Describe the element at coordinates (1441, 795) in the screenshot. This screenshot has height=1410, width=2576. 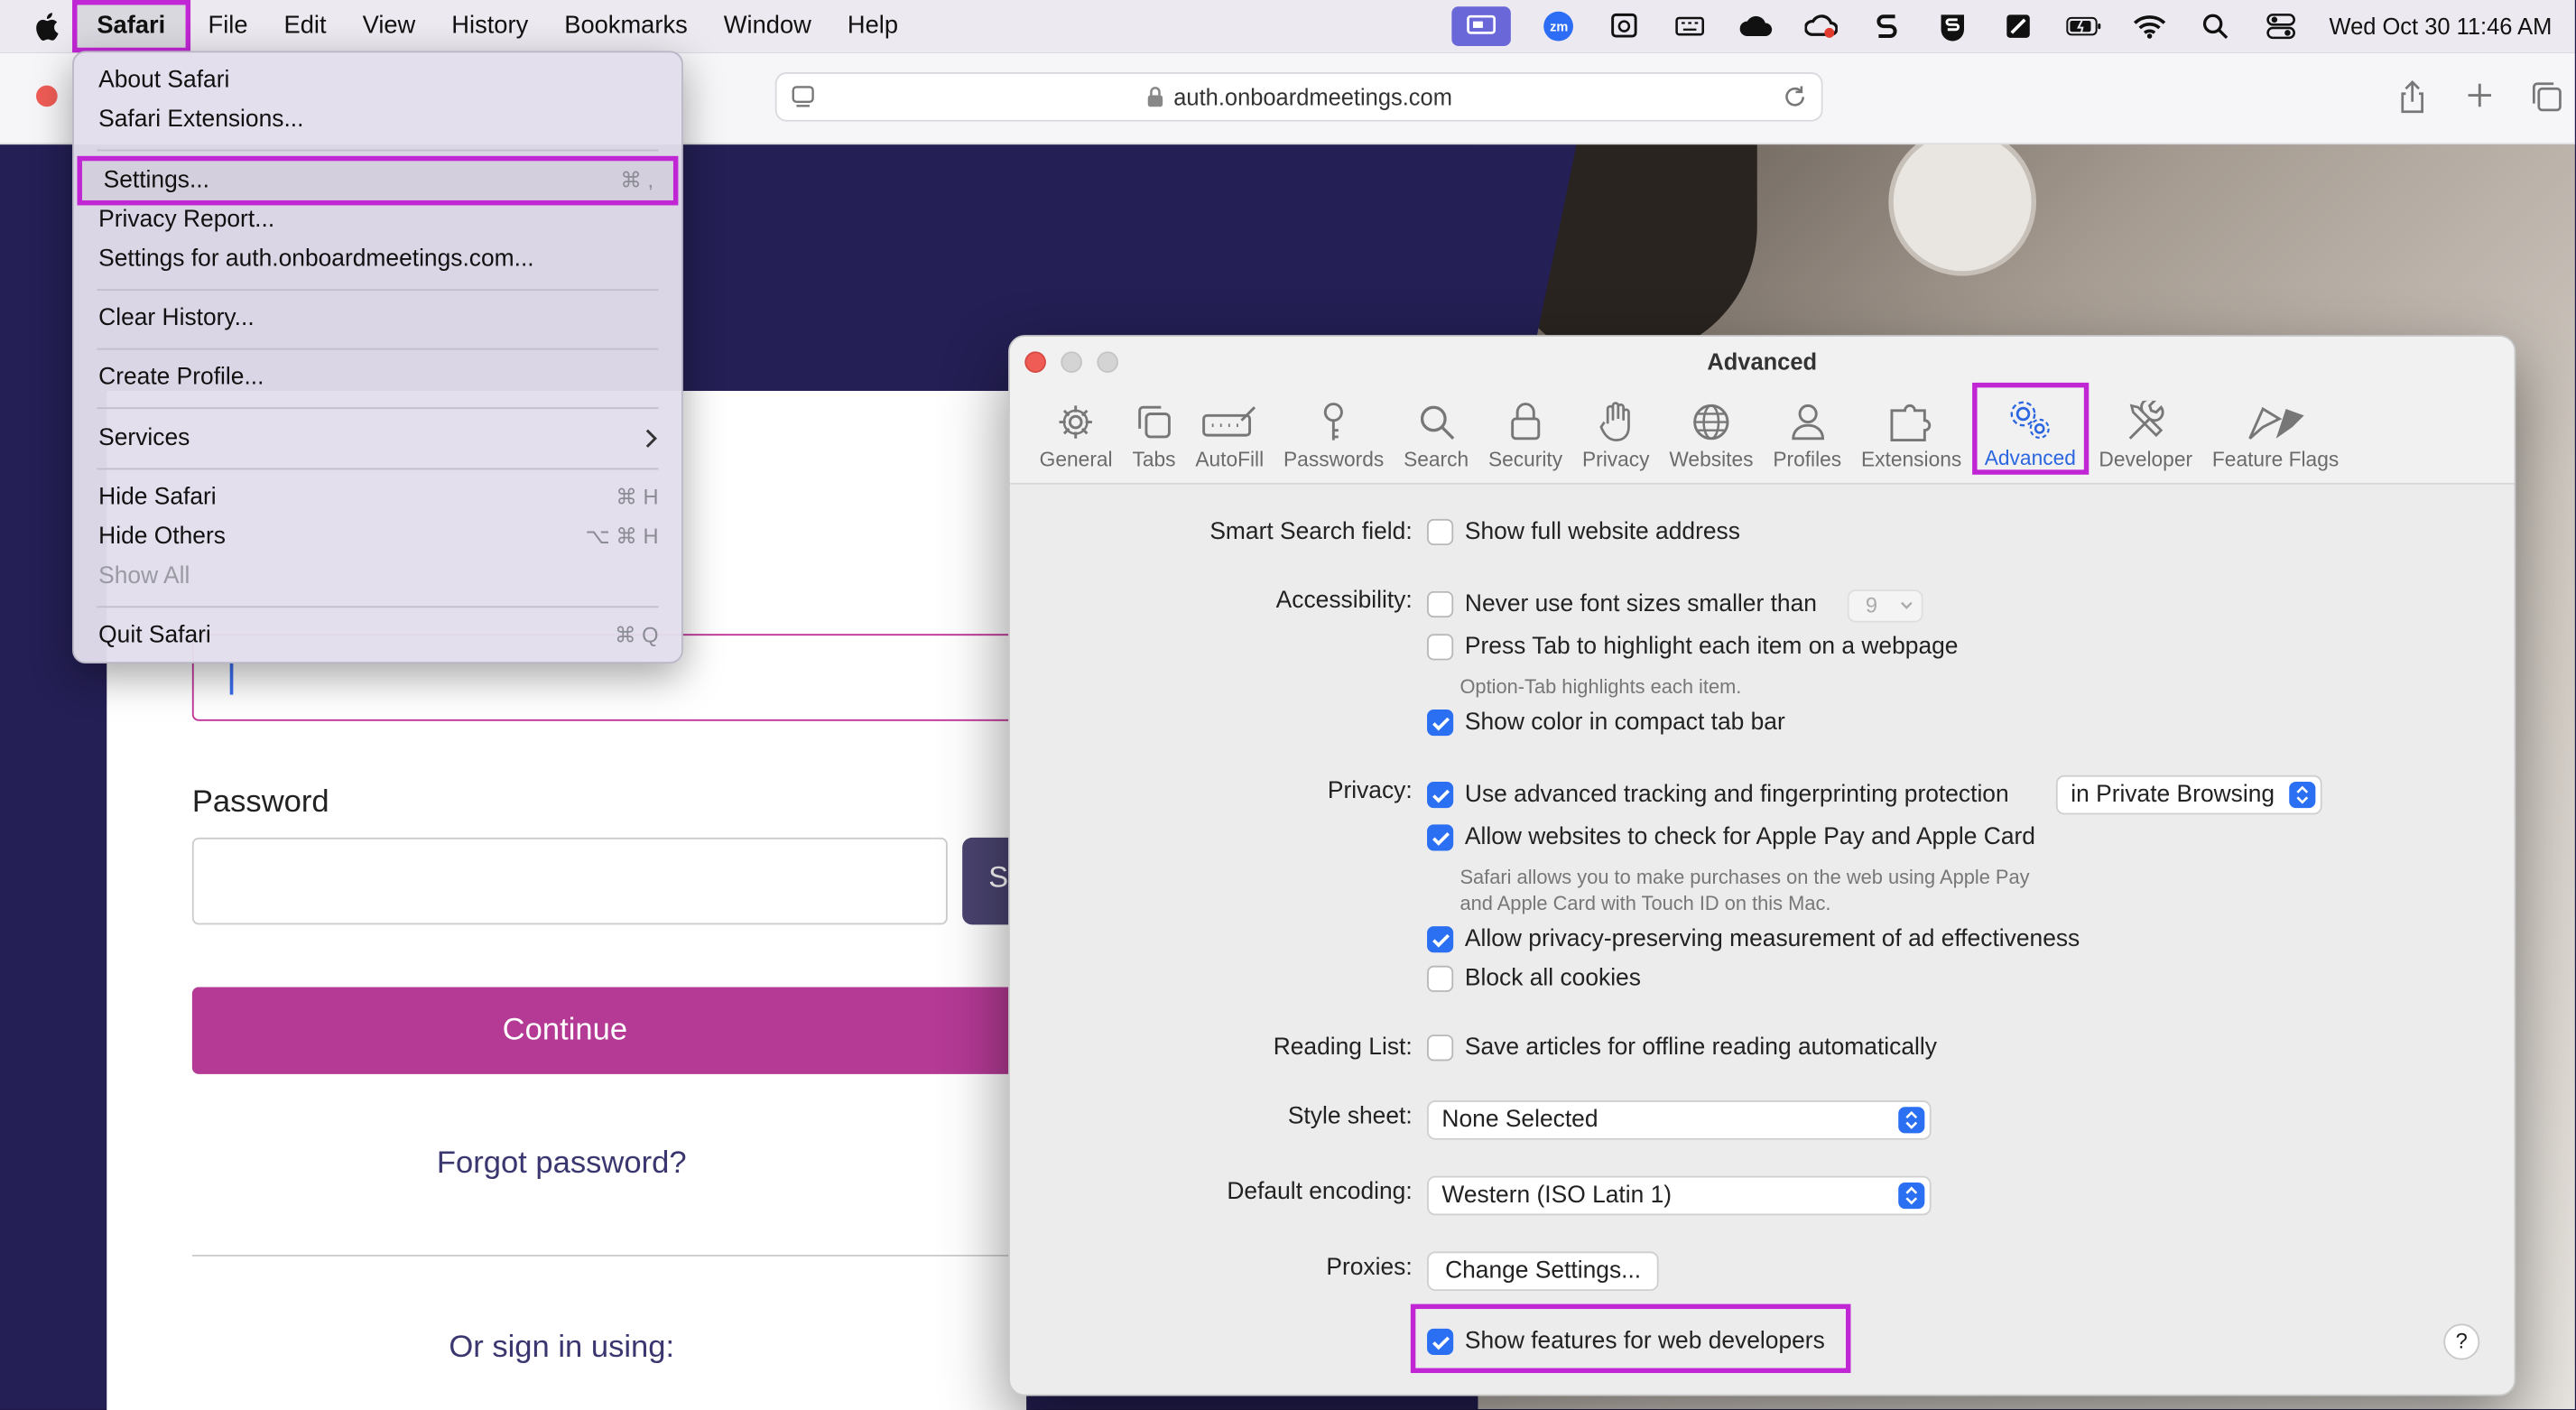
I see `advanced-tracking-checkbox` at that location.